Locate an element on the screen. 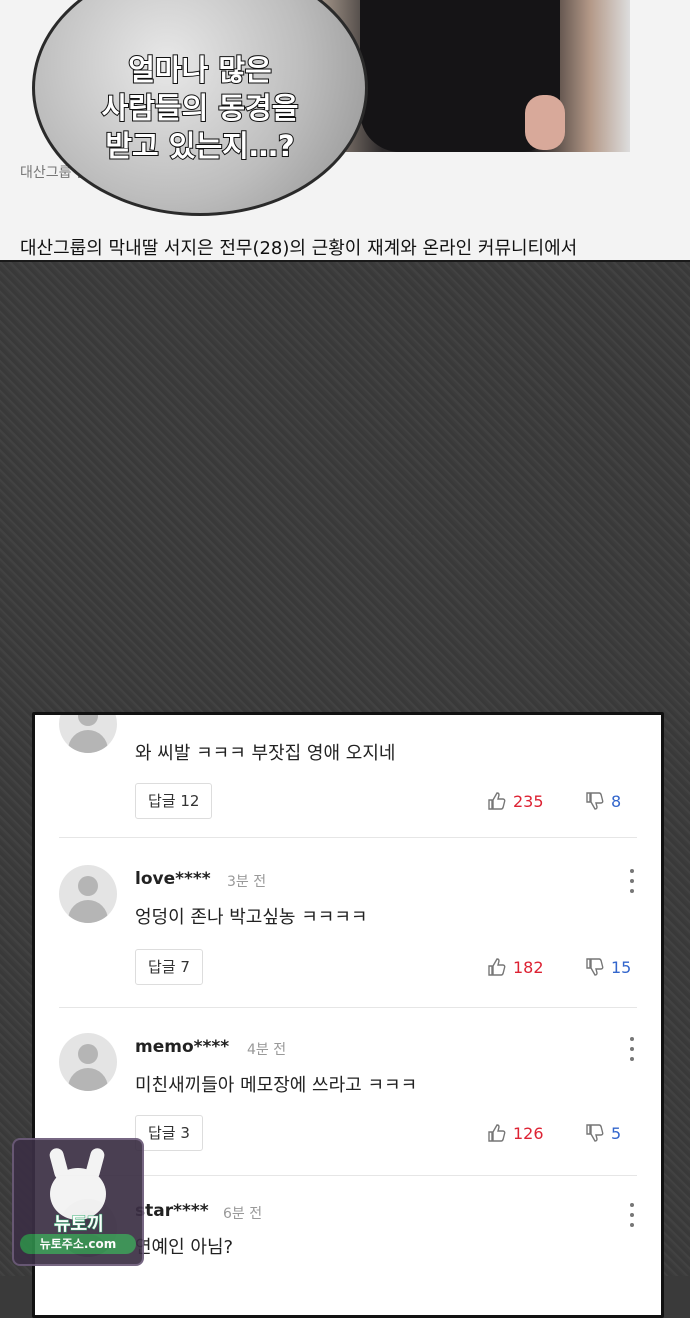 The image size is (690, 1318). dislike-button: 15 is located at coordinates (608, 967).